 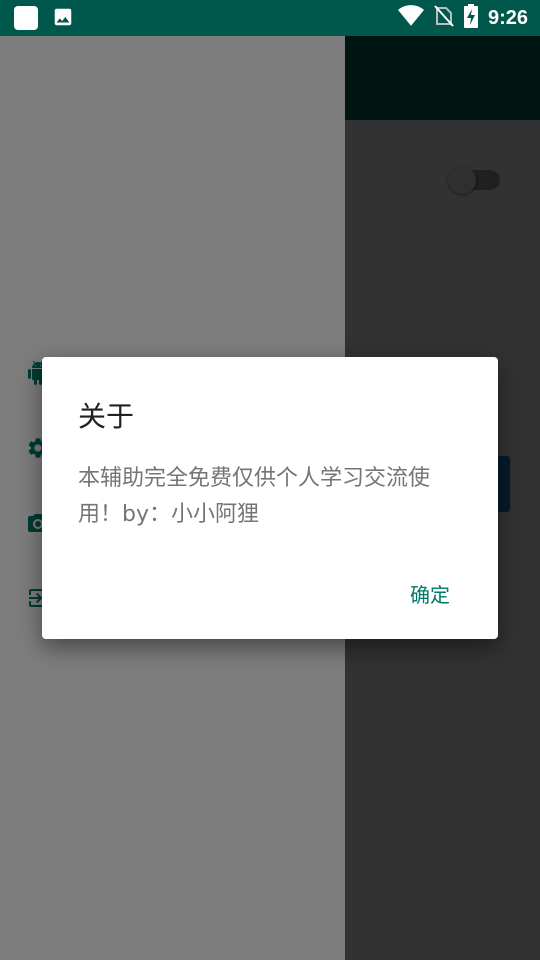 What do you see at coordinates (444, 18) in the screenshot?
I see `no-sim-icon` at bounding box center [444, 18].